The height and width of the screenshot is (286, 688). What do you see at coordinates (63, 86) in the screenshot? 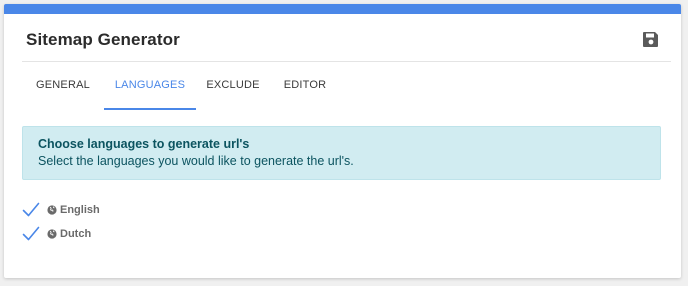
I see `tab-general: GENERAL` at bounding box center [63, 86].